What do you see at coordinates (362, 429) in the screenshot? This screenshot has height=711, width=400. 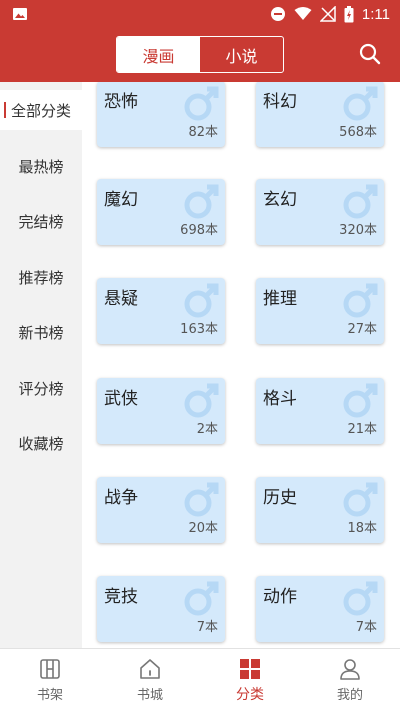 I see `category-count: 21本` at bounding box center [362, 429].